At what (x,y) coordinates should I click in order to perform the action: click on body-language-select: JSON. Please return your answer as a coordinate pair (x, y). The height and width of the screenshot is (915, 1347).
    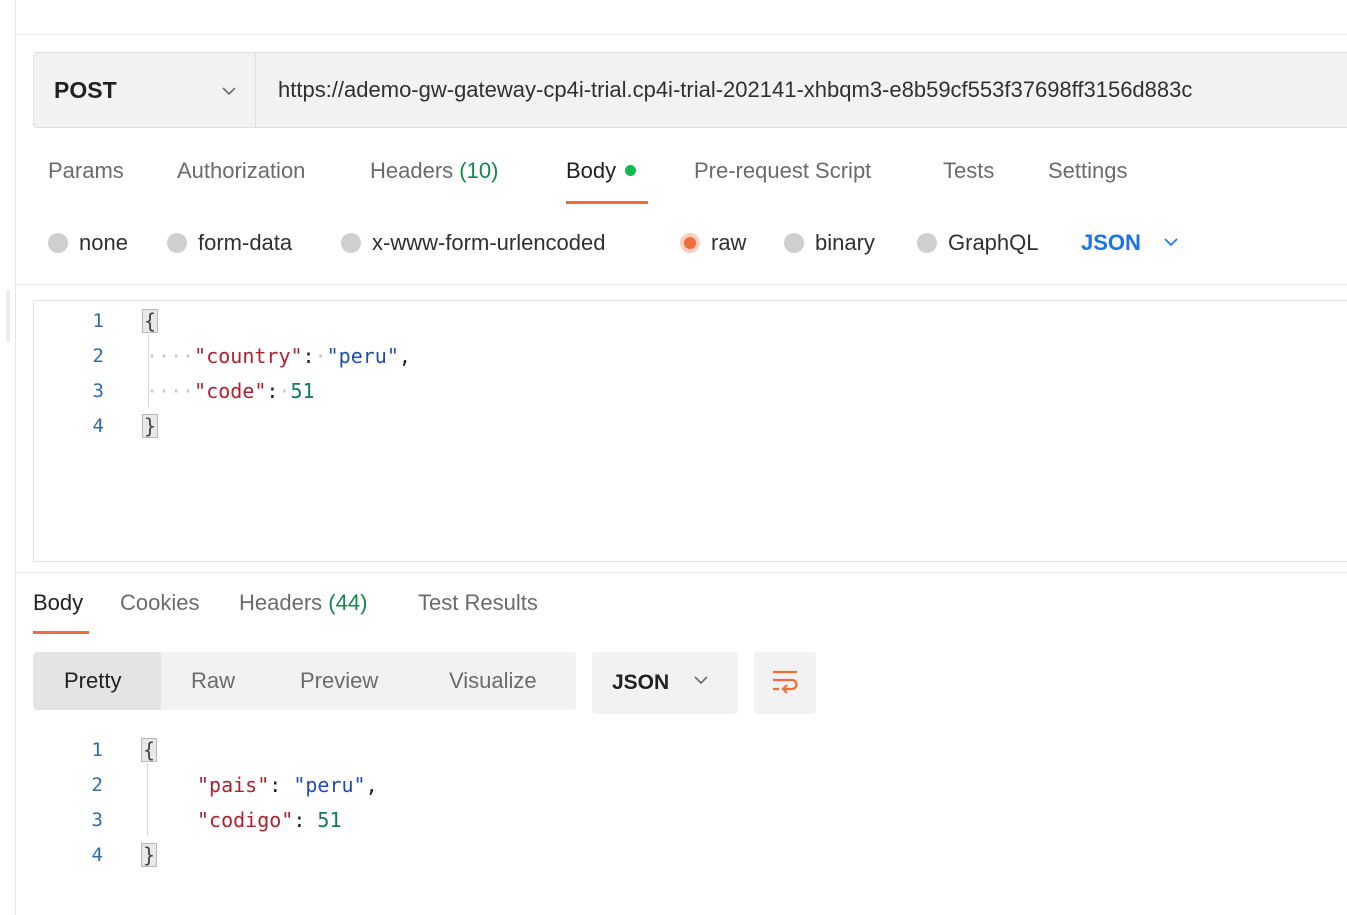
    Looking at the image, I should click on (1130, 243).